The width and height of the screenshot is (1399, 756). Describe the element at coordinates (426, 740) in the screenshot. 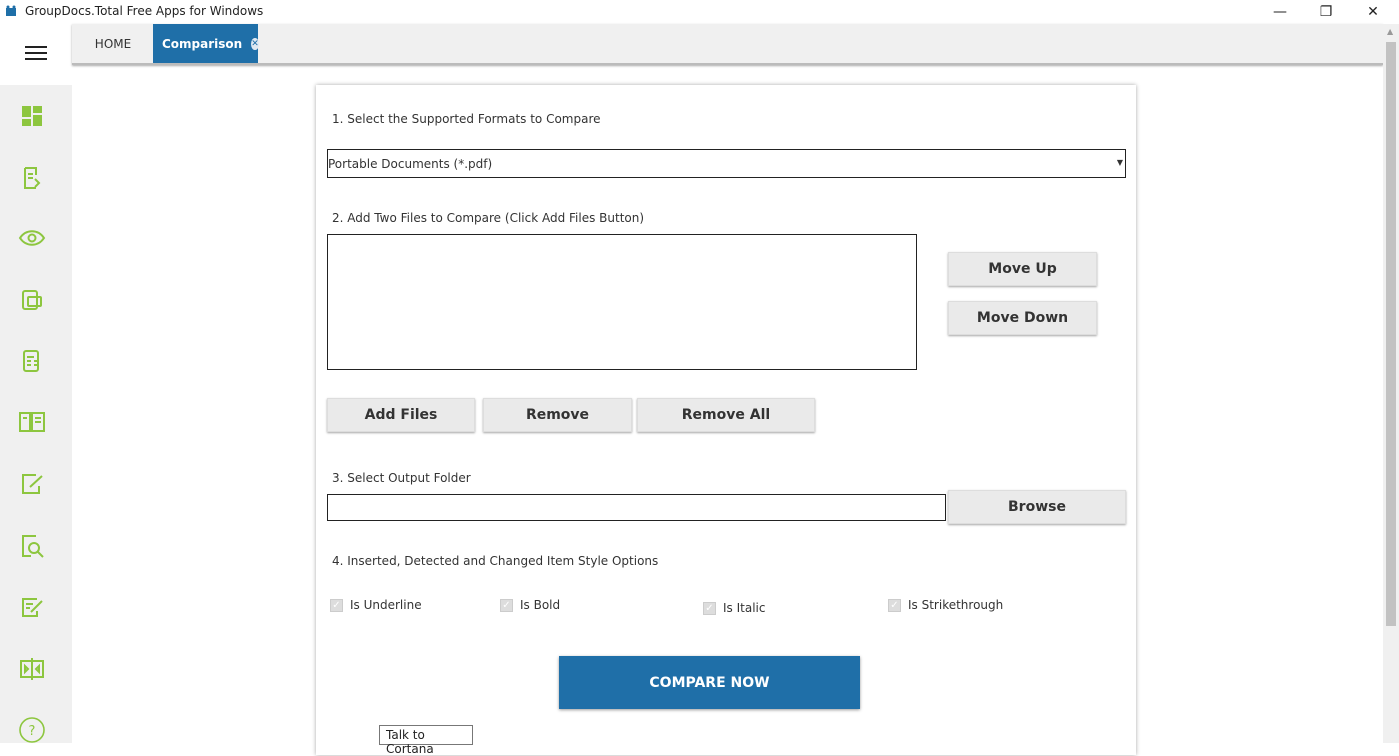

I see `cortana-tooltip: Talk to Cortana` at that location.